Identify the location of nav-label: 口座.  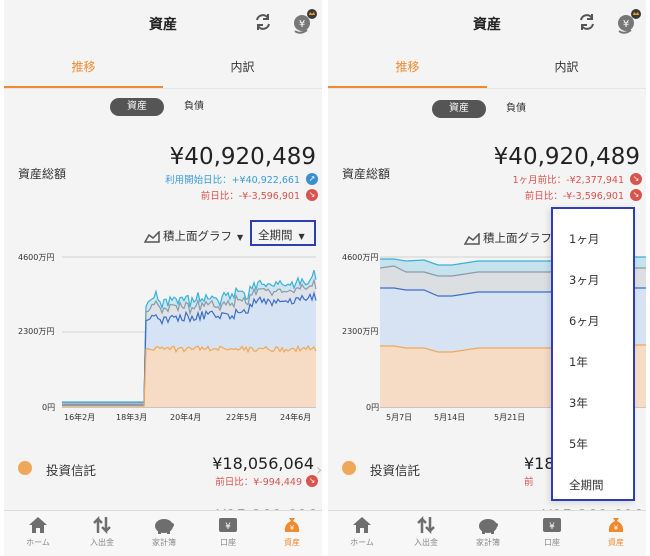
(228, 542).